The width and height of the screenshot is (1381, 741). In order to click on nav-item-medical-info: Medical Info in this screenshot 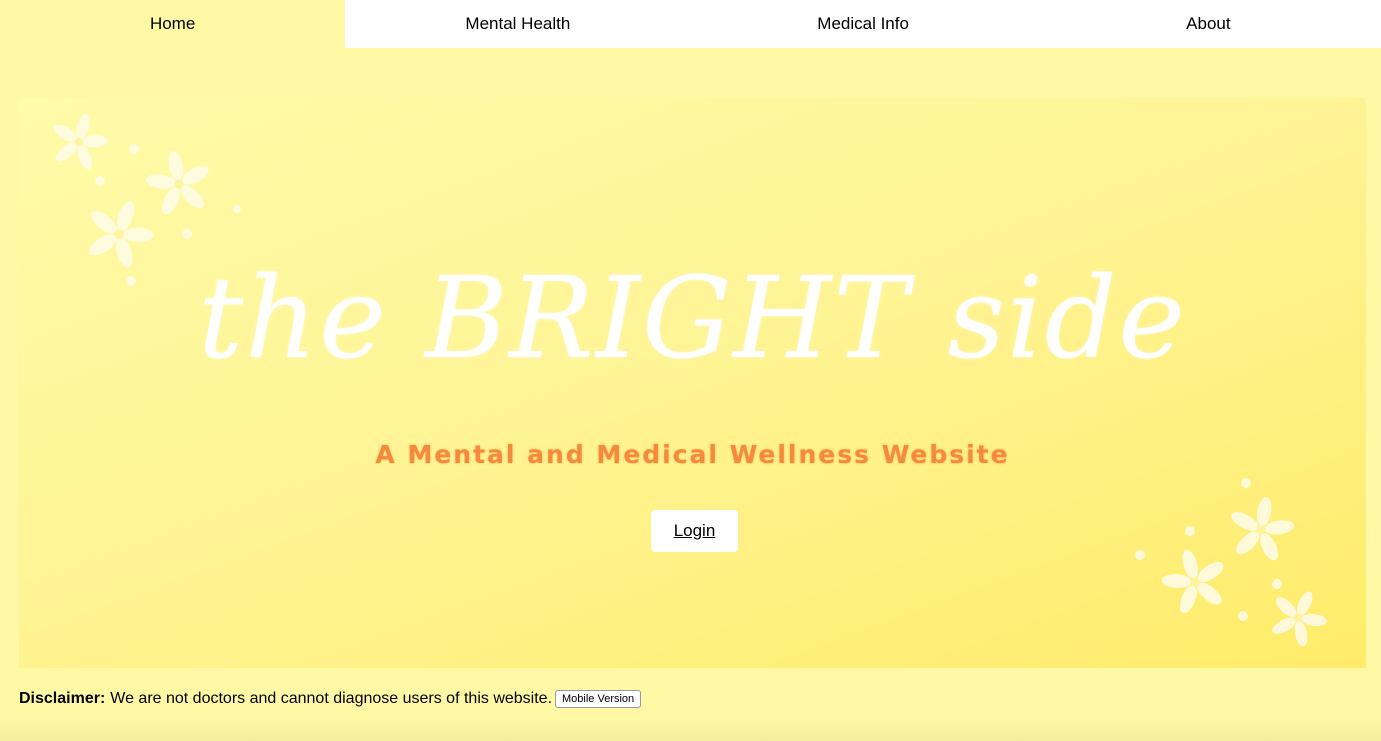, I will do `click(863, 24)`.